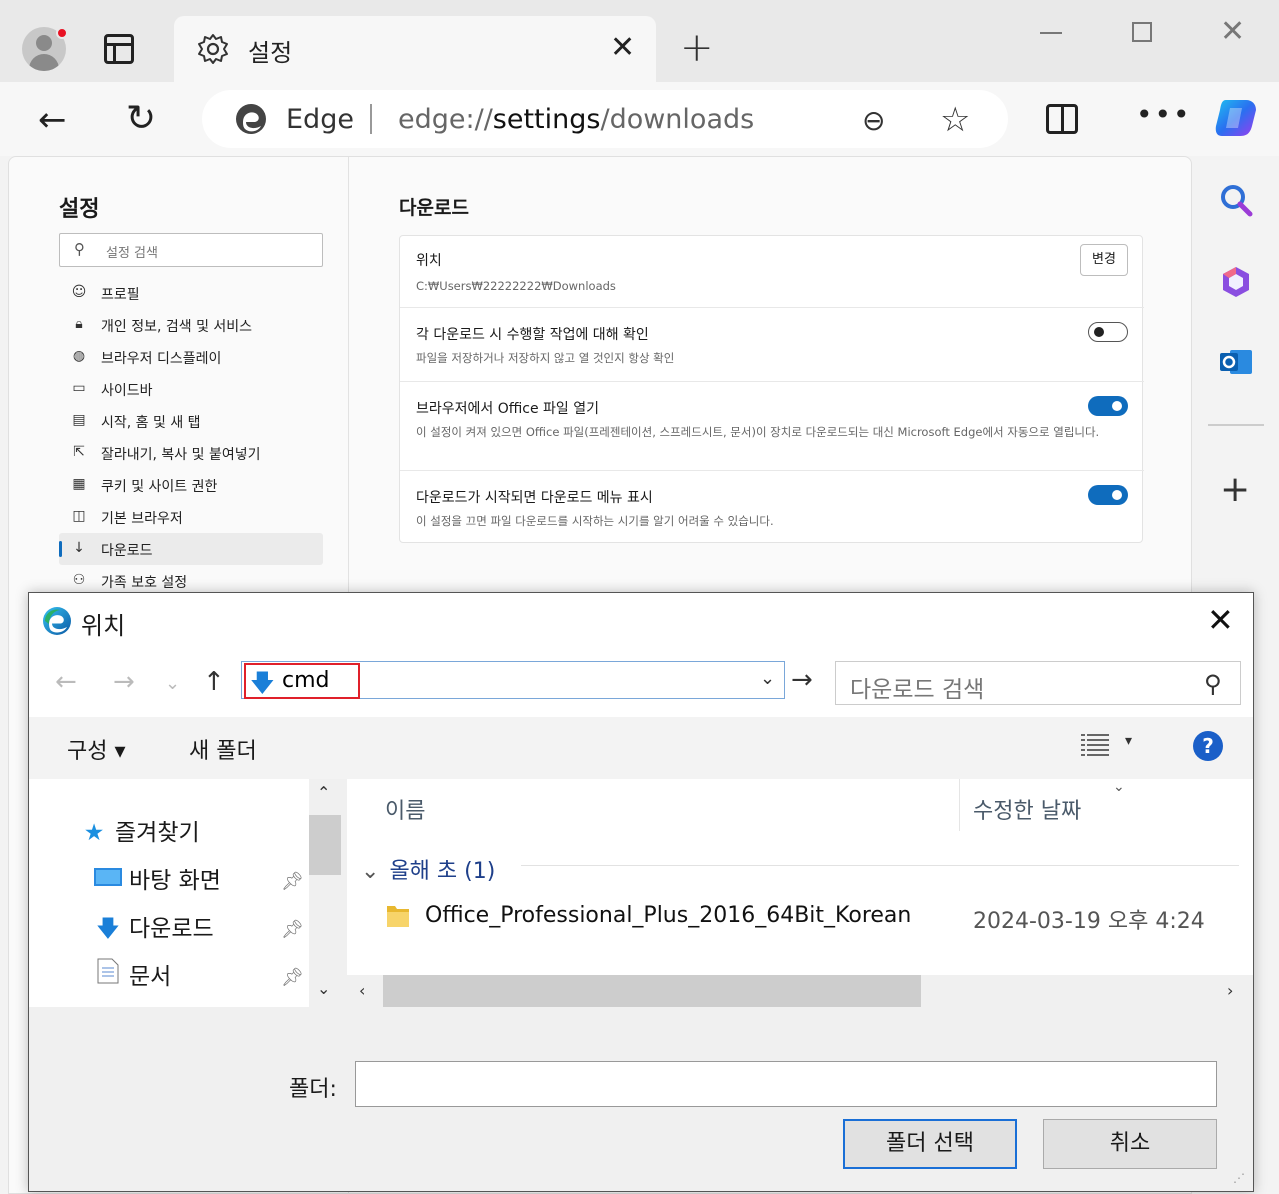 The width and height of the screenshot is (1279, 1194). I want to click on address-brand: Edge, so click(320, 119).